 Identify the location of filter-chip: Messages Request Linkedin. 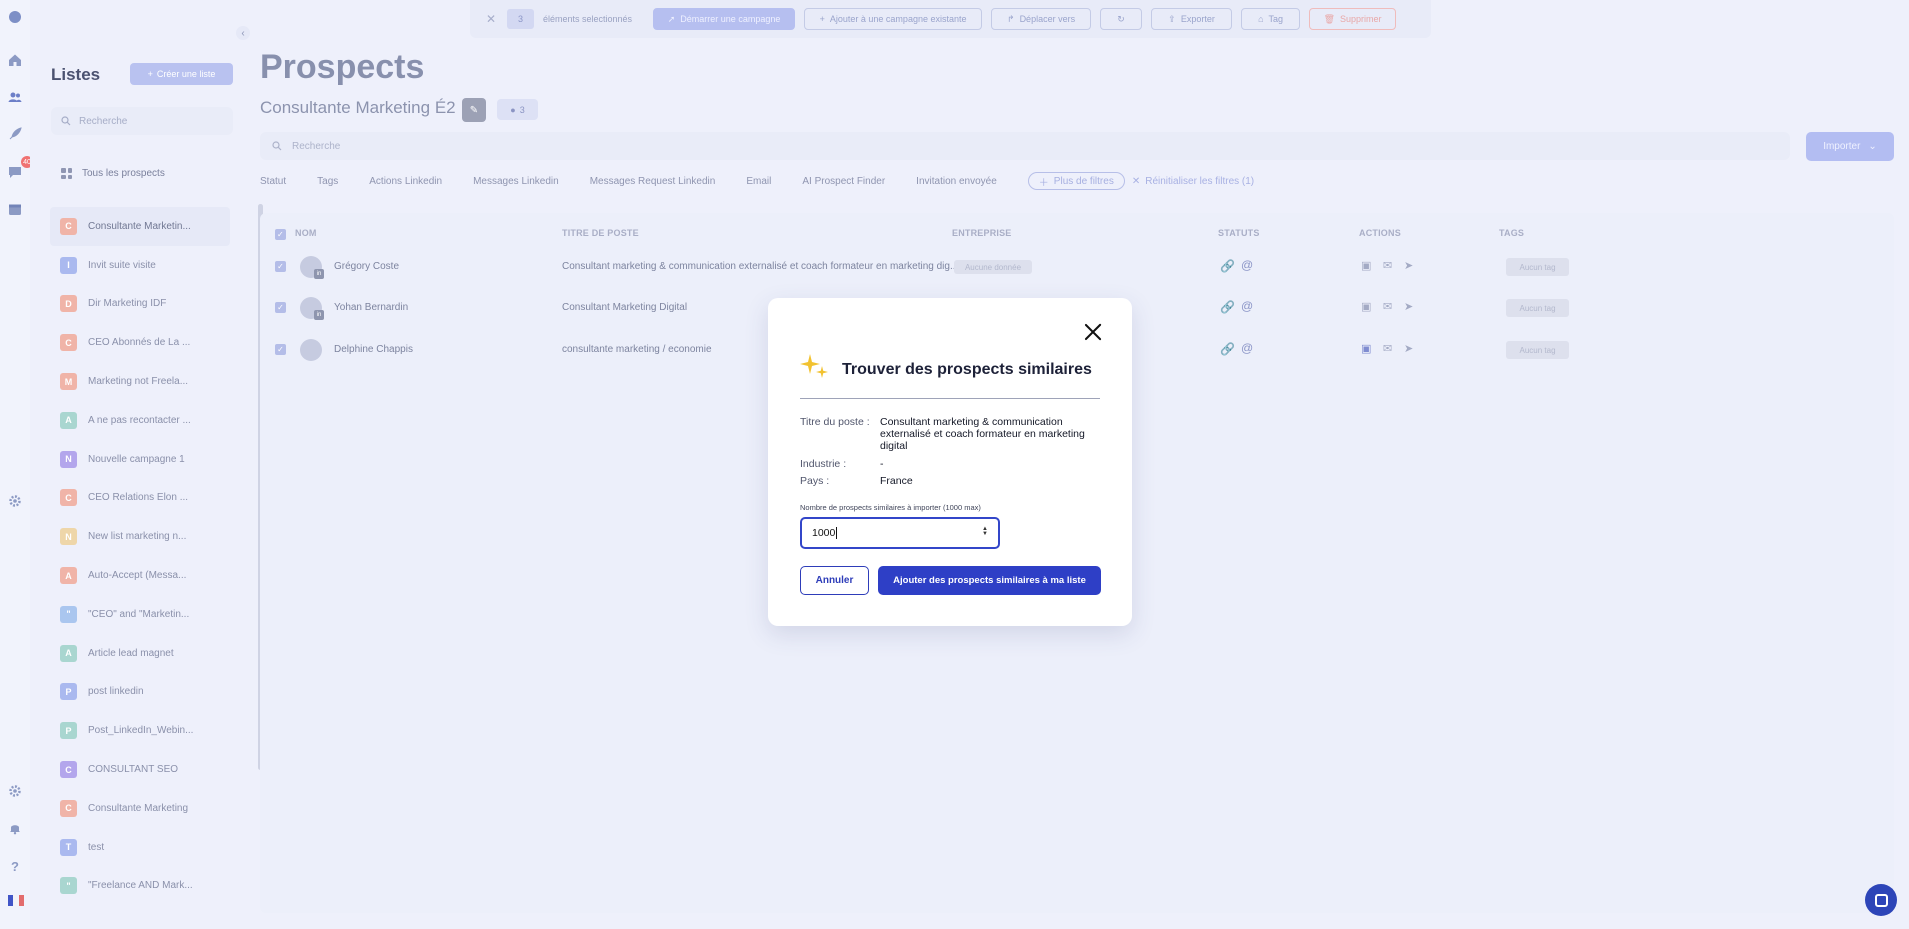
(653, 181).